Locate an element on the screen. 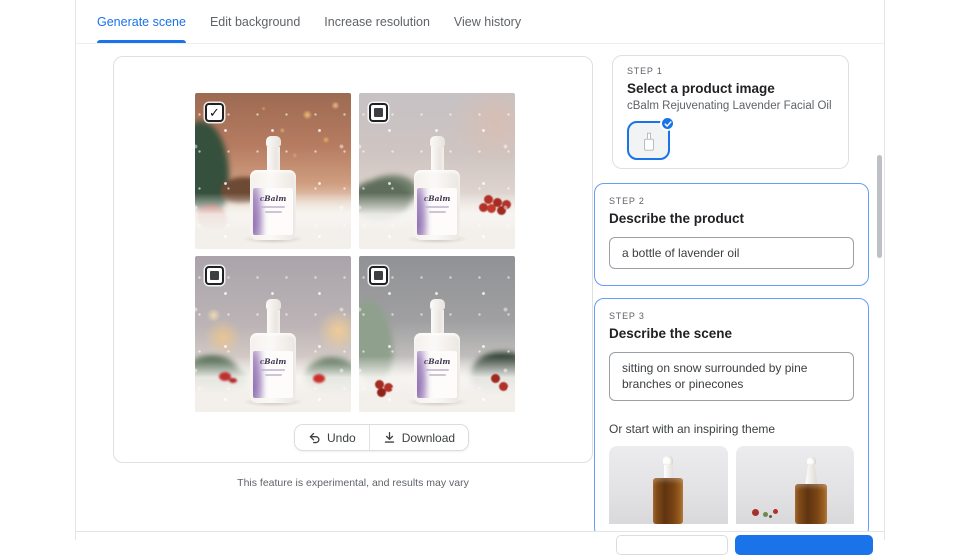 The image size is (960, 555). step2-title: Describe the product is located at coordinates (677, 218).